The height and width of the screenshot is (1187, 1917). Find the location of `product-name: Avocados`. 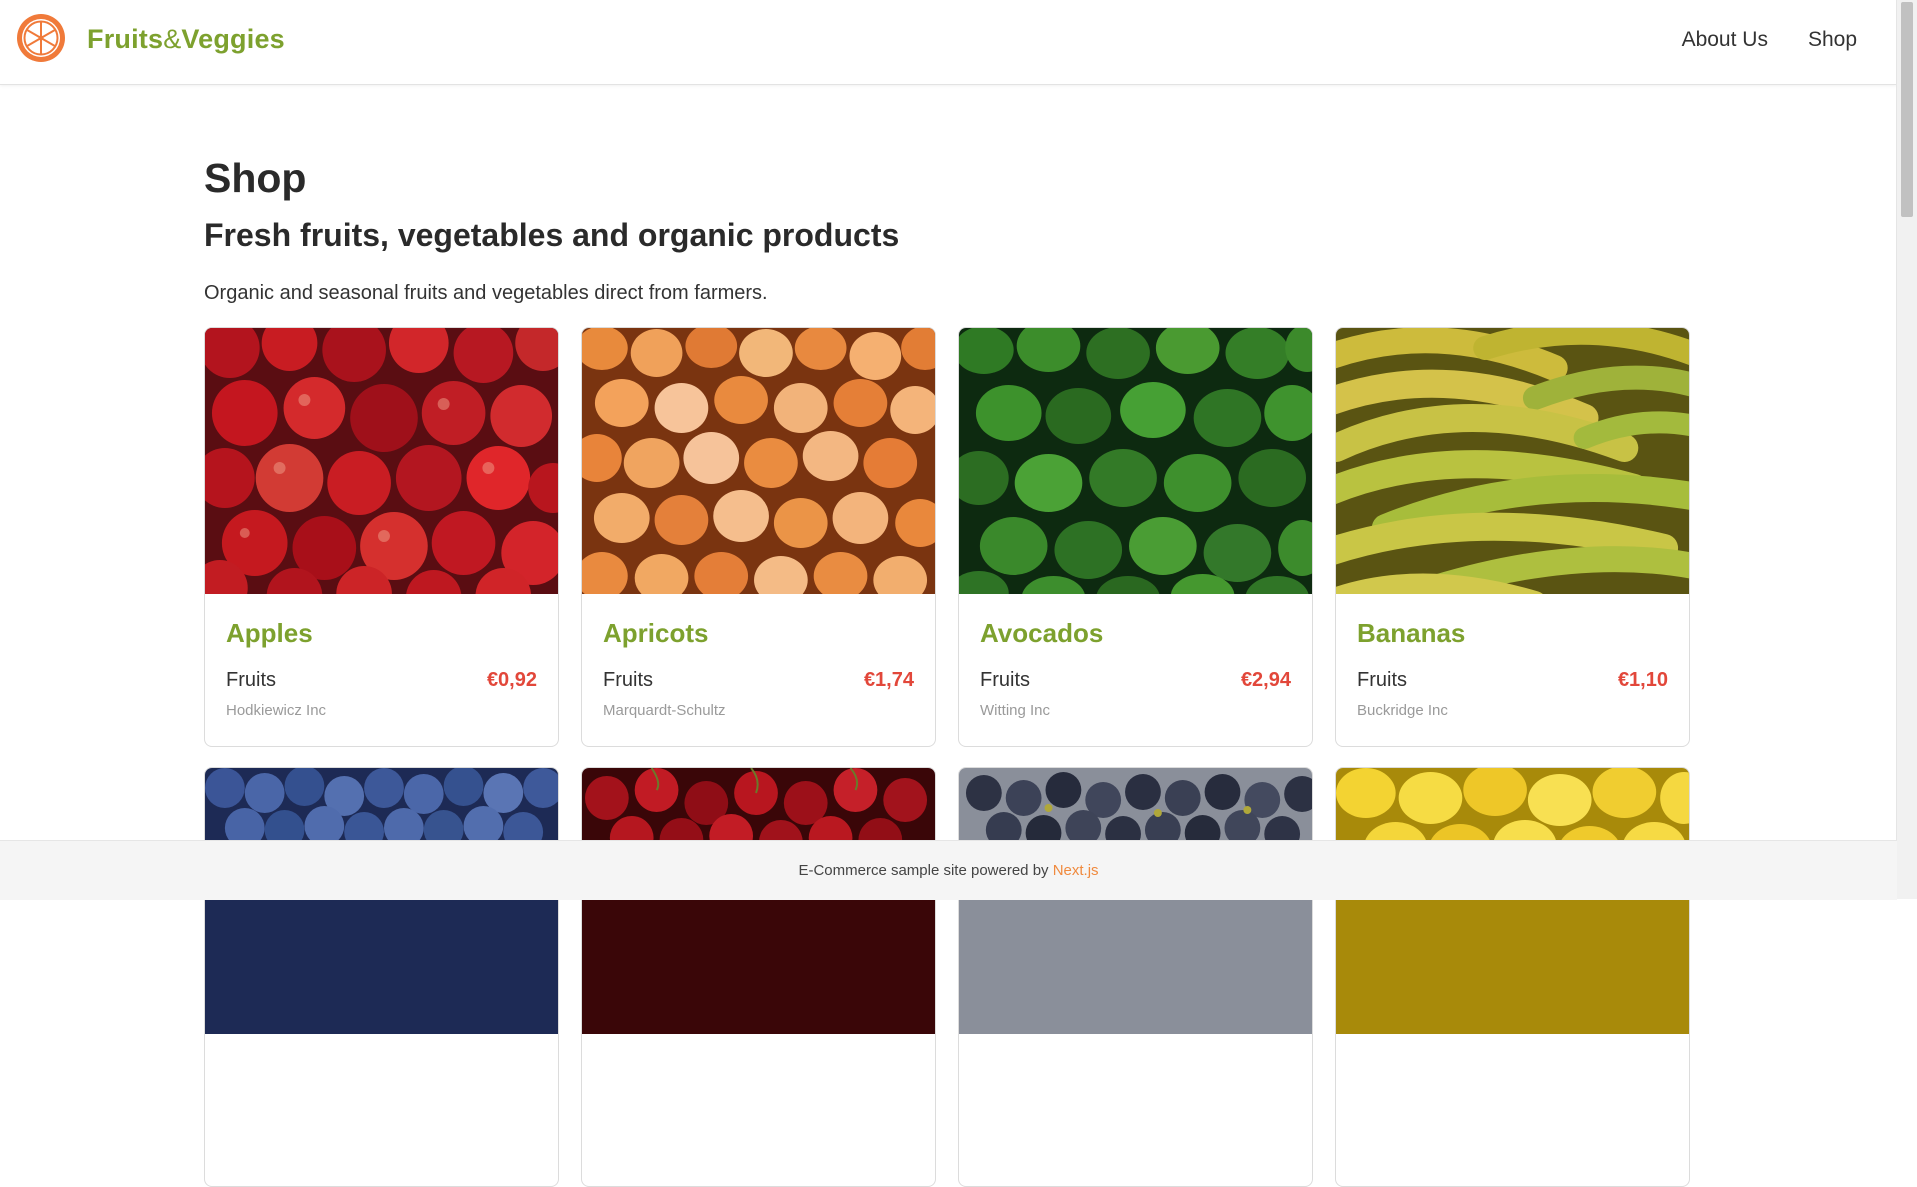

product-name: Avocados is located at coordinates (1135, 633).